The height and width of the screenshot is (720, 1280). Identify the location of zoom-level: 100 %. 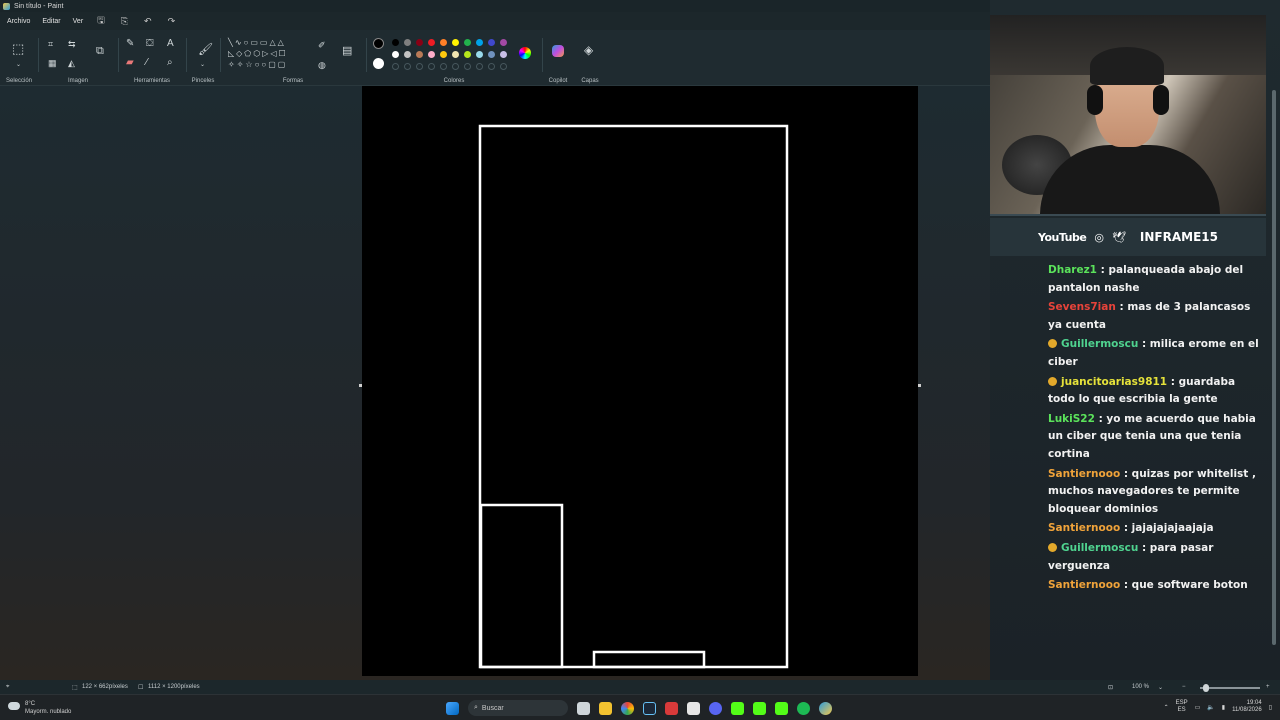
(1140, 687).